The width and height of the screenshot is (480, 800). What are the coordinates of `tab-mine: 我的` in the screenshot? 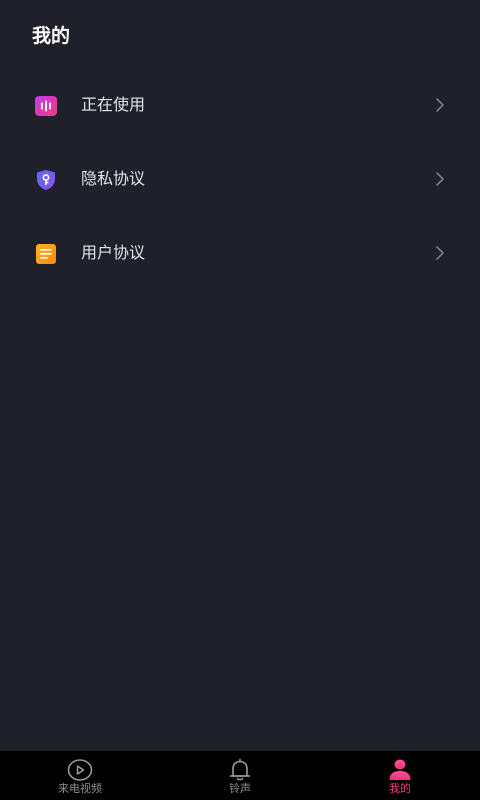 It's located at (400, 775).